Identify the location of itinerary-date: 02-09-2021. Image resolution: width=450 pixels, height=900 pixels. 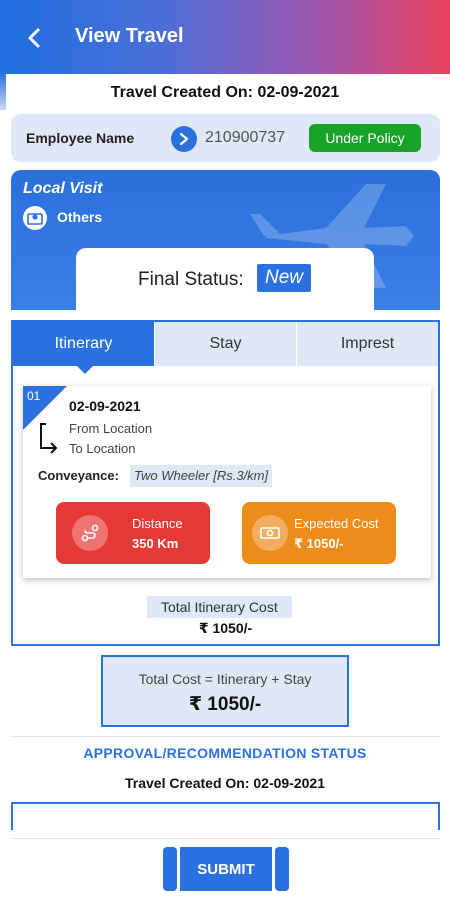
(105, 406).